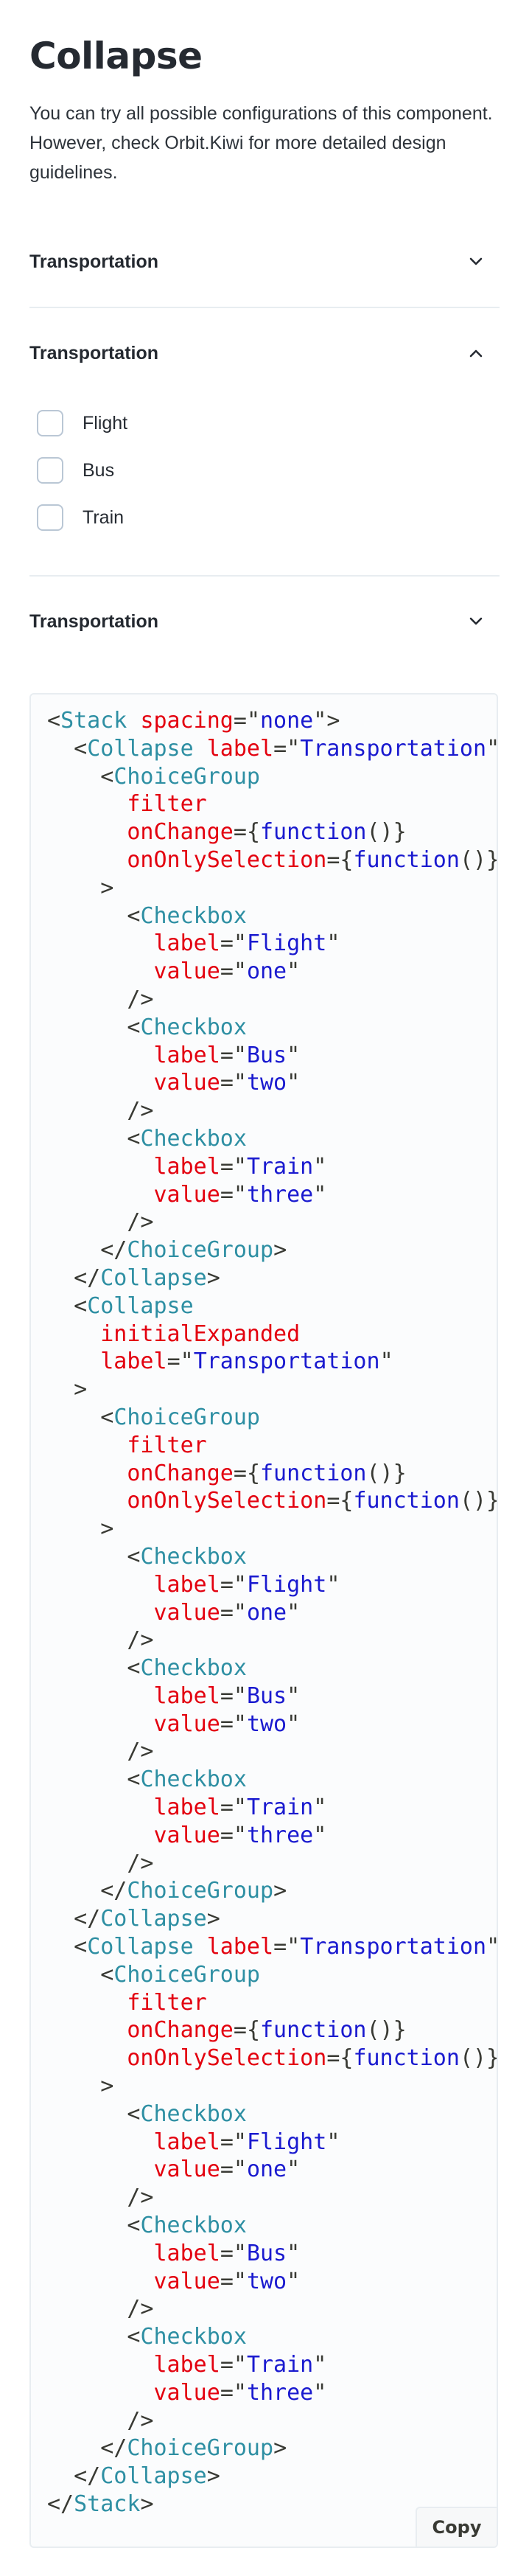 This screenshot has width=529, height=2576. I want to click on checkbox-train: Train, so click(268, 517).